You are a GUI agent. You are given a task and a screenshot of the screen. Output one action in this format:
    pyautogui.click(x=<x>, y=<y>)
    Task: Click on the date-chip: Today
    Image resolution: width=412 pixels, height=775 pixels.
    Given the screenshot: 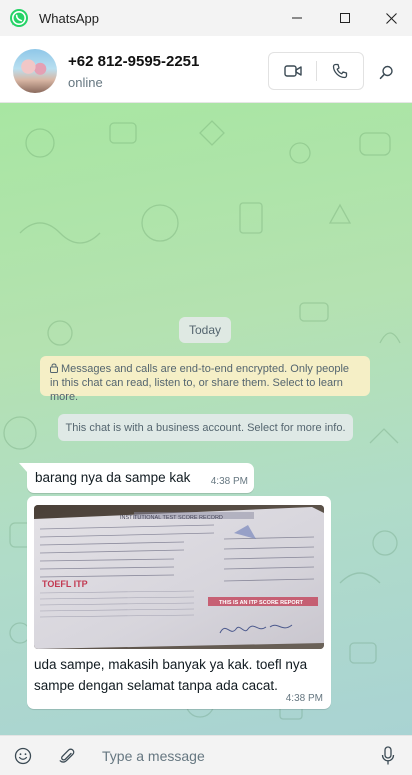 What is the action you would take?
    pyautogui.click(x=205, y=330)
    